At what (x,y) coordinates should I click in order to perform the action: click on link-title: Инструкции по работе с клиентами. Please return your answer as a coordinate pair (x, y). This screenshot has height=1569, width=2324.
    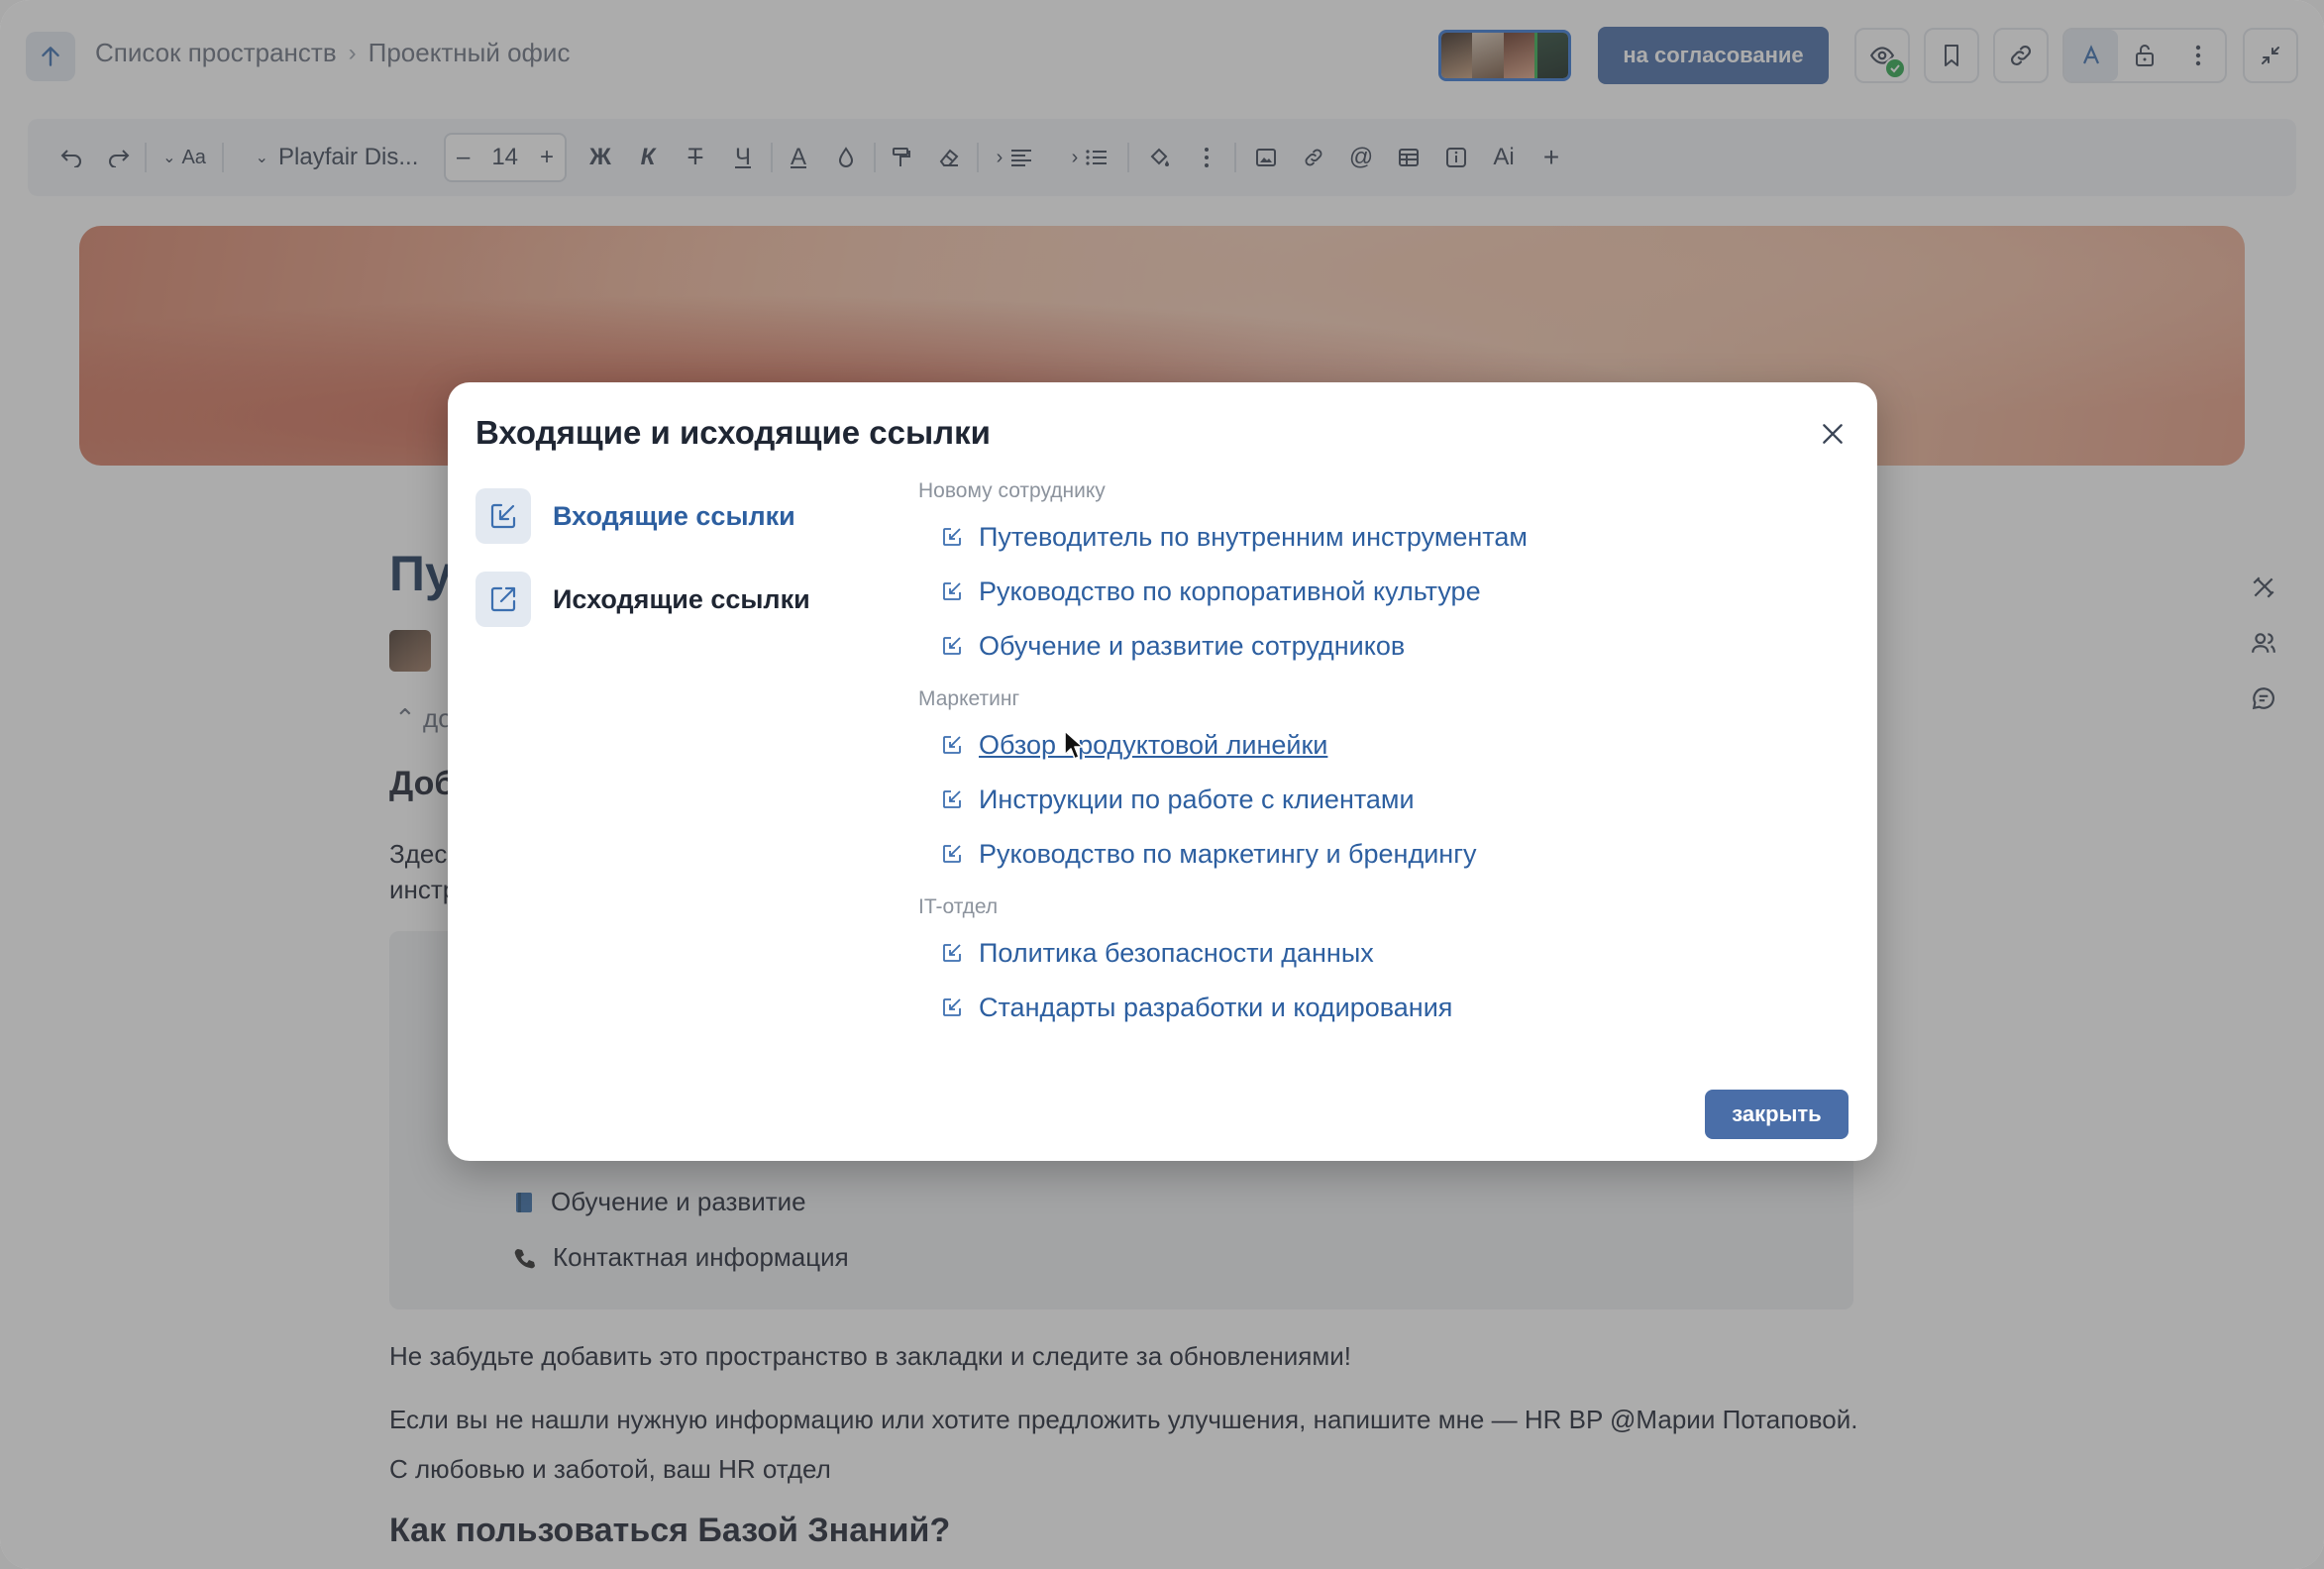
    Looking at the image, I should click on (1197, 799).